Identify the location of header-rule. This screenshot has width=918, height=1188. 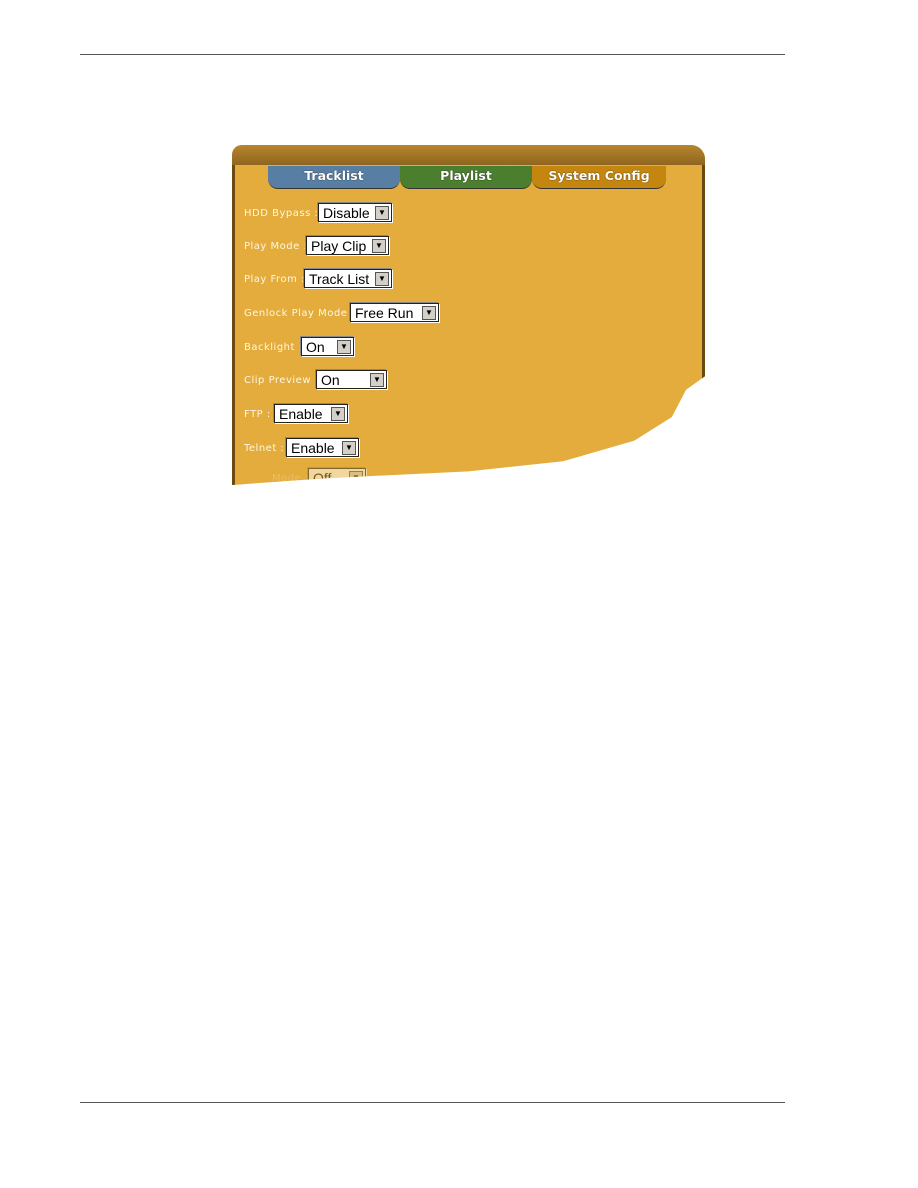
(432, 54).